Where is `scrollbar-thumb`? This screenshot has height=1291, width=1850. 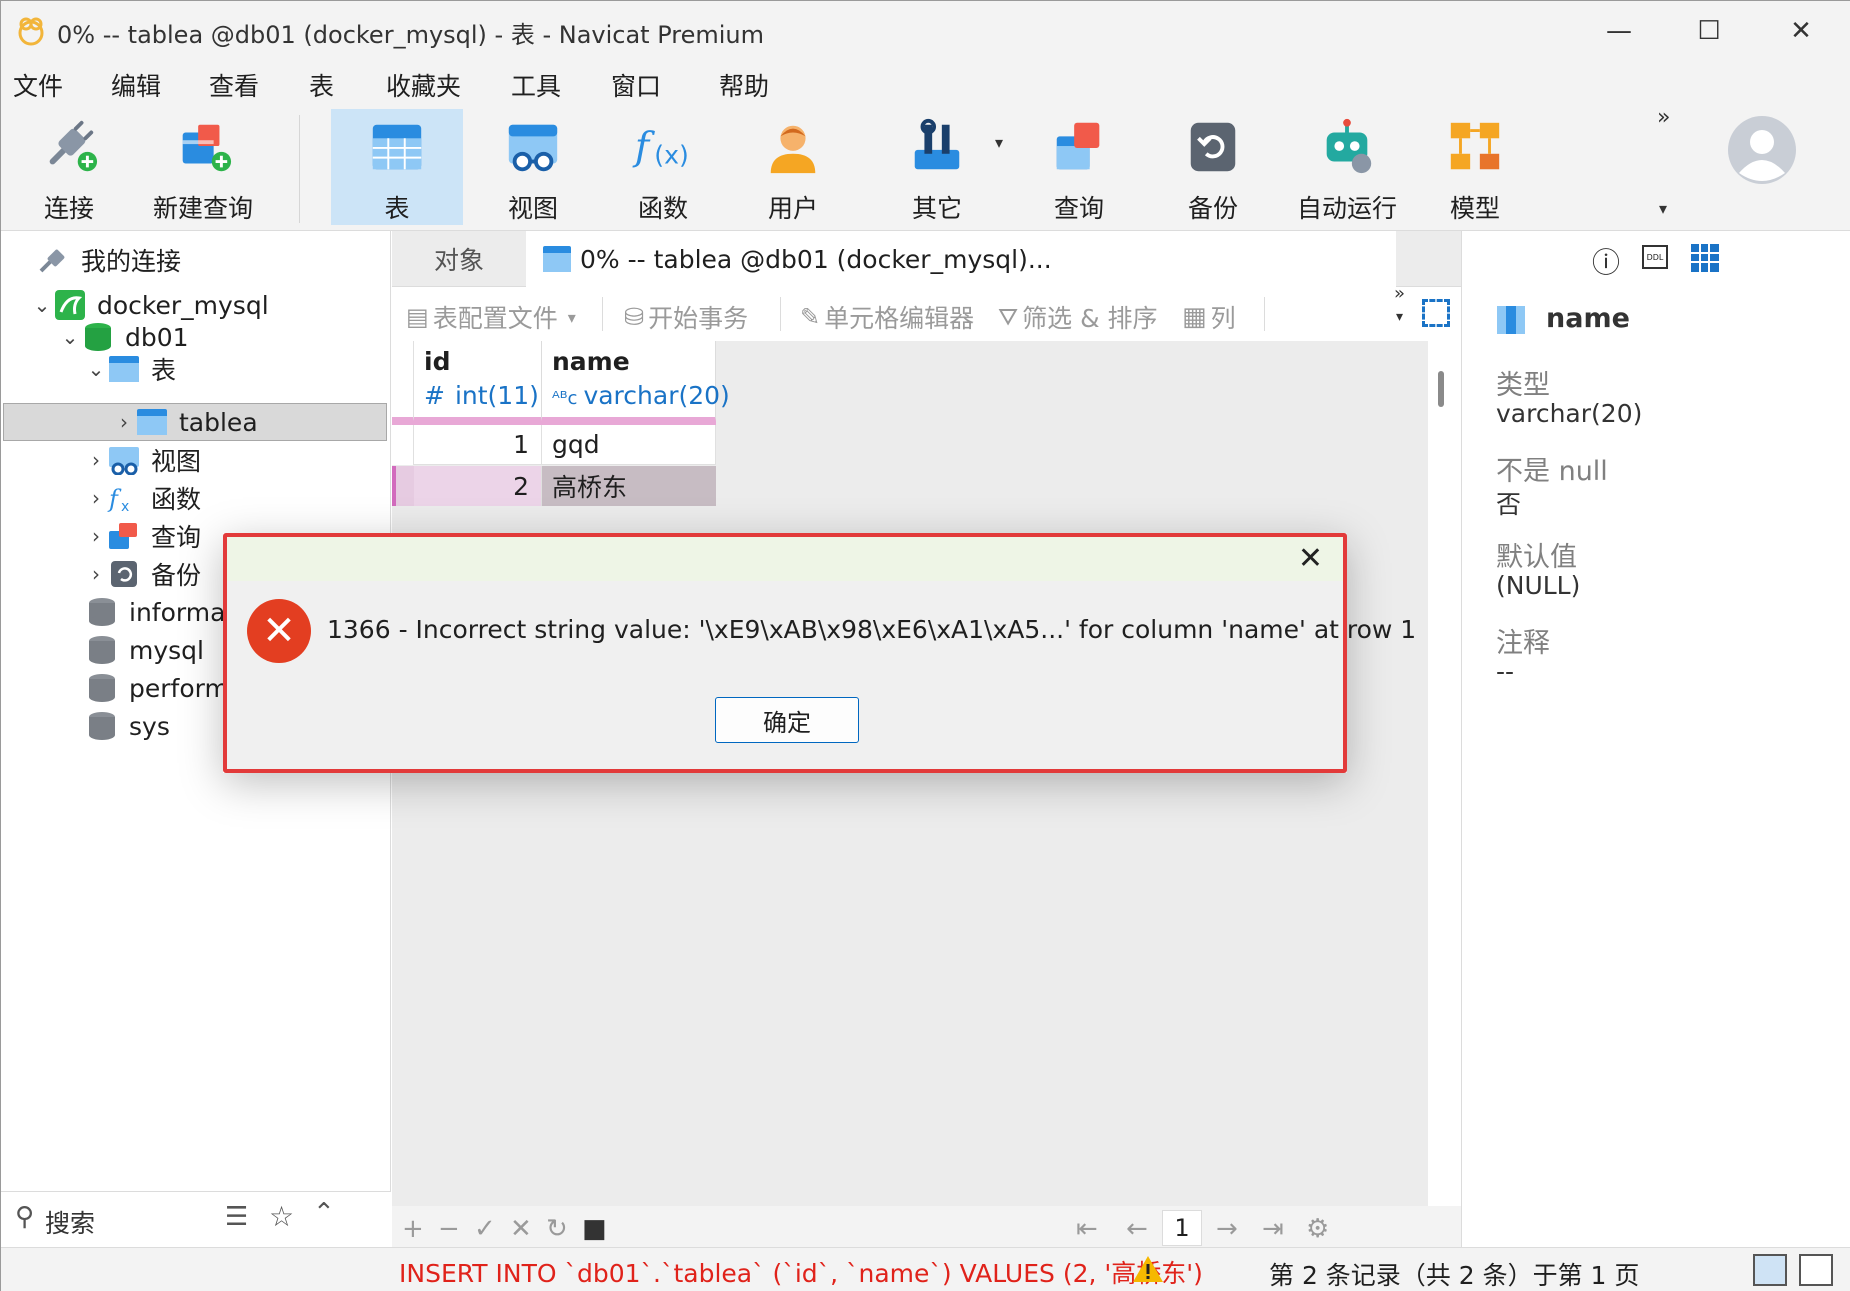 scrollbar-thumb is located at coordinates (1441, 389).